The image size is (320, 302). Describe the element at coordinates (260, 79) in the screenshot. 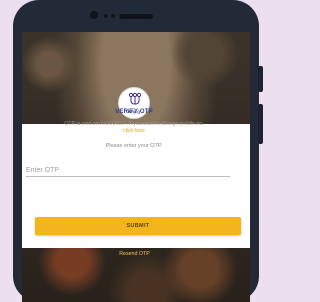

I see `volume-button` at that location.